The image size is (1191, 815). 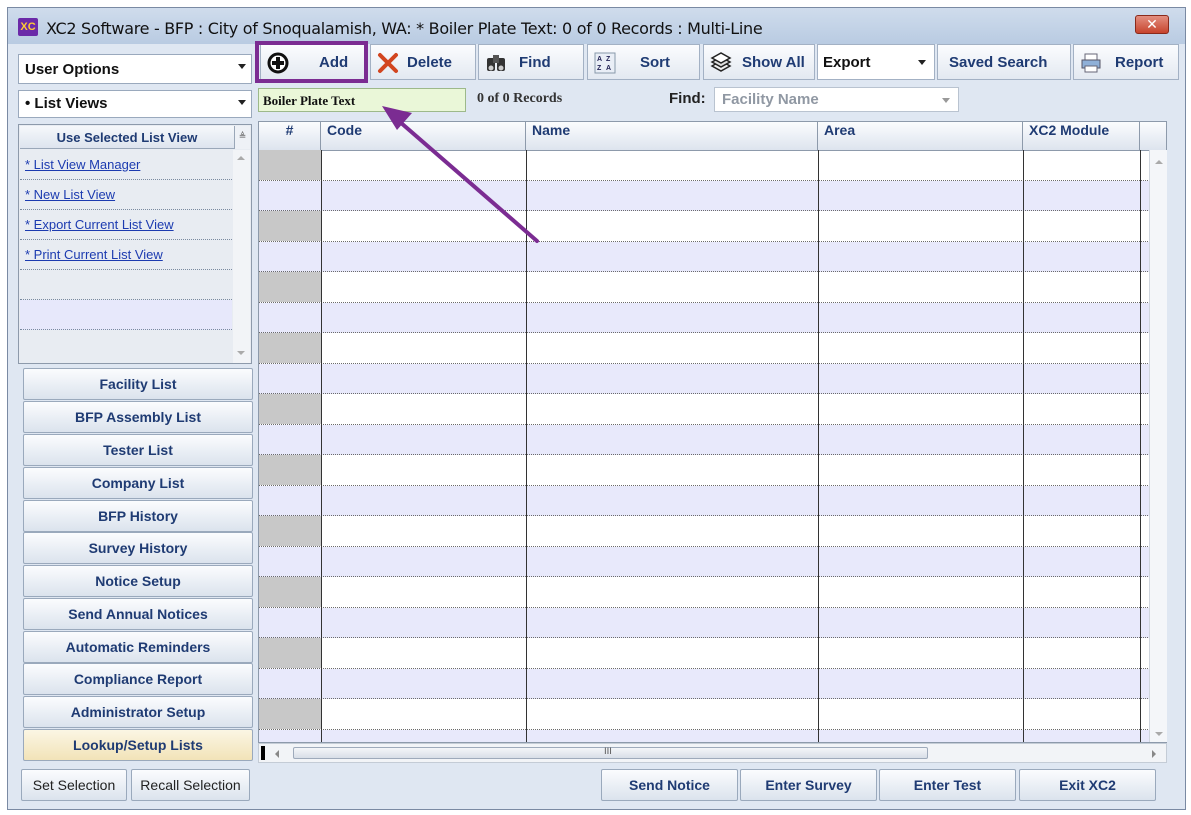 What do you see at coordinates (138, 745) in the screenshot?
I see `nav-lookup-setup-lists: Lookup/Setup Lists` at bounding box center [138, 745].